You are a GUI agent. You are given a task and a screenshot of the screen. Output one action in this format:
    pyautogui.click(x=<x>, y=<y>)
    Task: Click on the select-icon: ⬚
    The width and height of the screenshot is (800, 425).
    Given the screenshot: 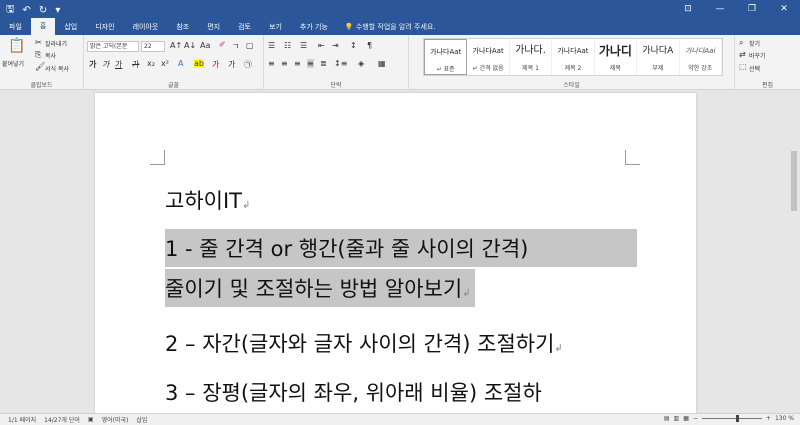 What is the action you would take?
    pyautogui.click(x=743, y=66)
    